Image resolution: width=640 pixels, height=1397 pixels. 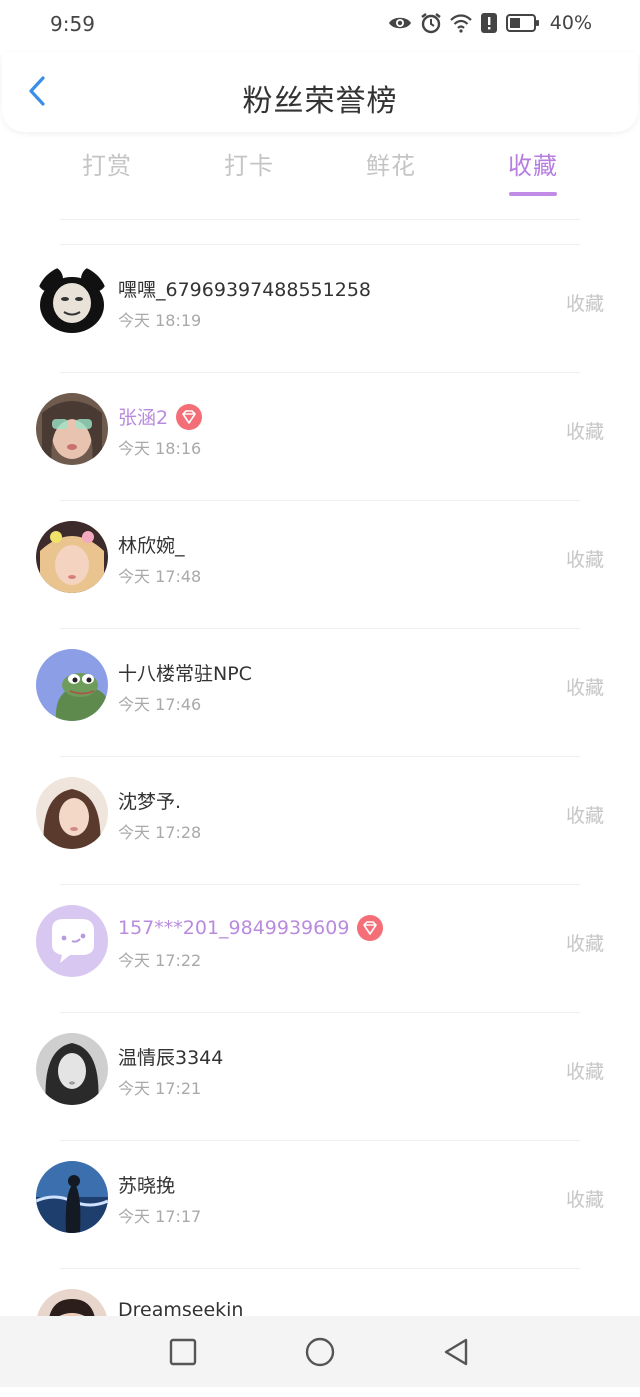 I want to click on fan-time: 今天 18:19, so click(x=160, y=320).